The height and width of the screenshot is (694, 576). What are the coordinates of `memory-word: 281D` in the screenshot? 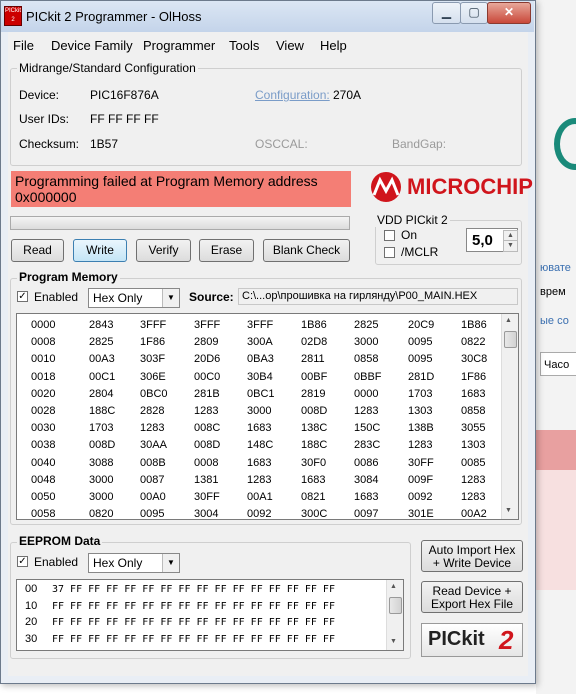 It's located at (421, 377).